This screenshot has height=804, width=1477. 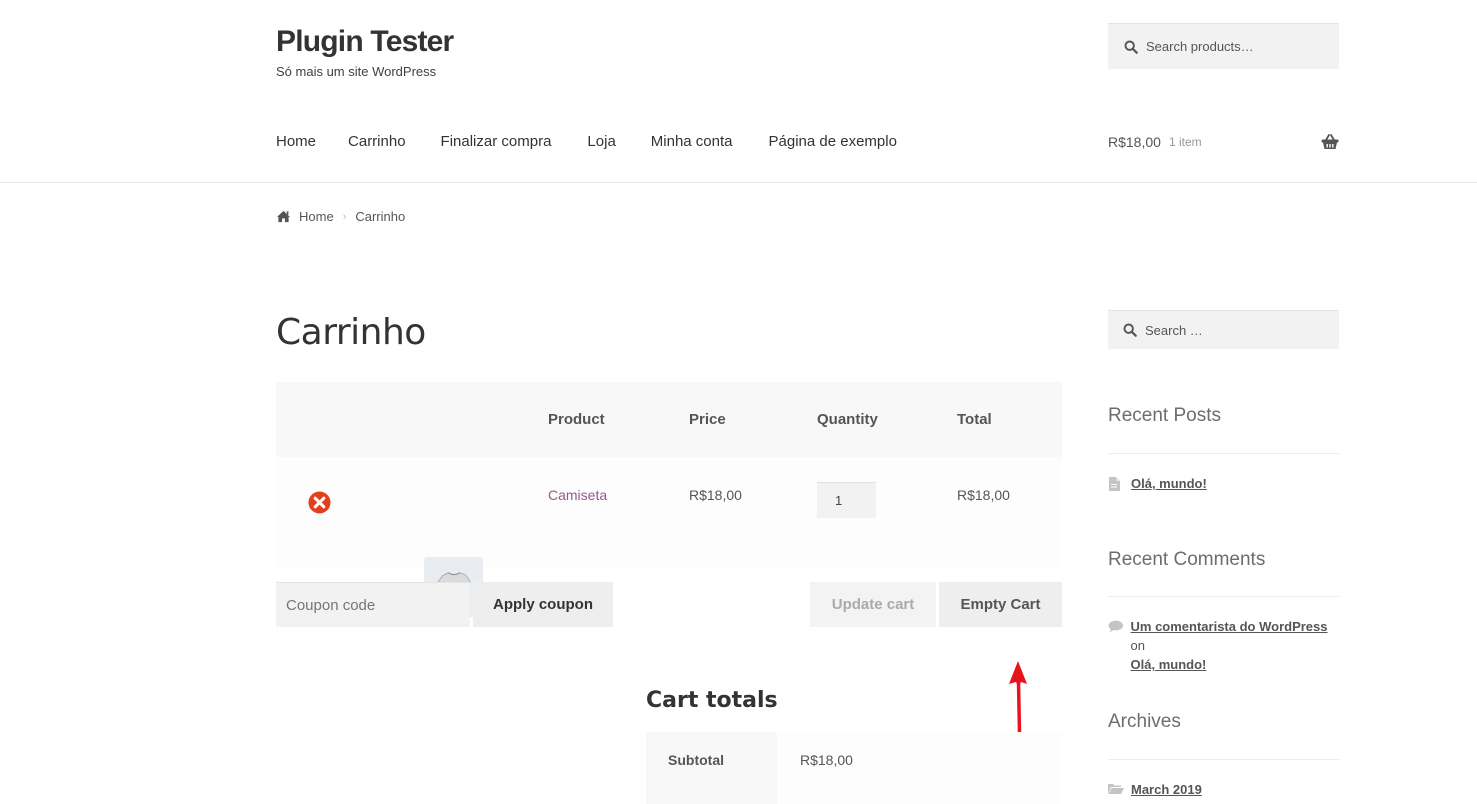 I want to click on update-cart-button: Update cart, so click(x=873, y=604).